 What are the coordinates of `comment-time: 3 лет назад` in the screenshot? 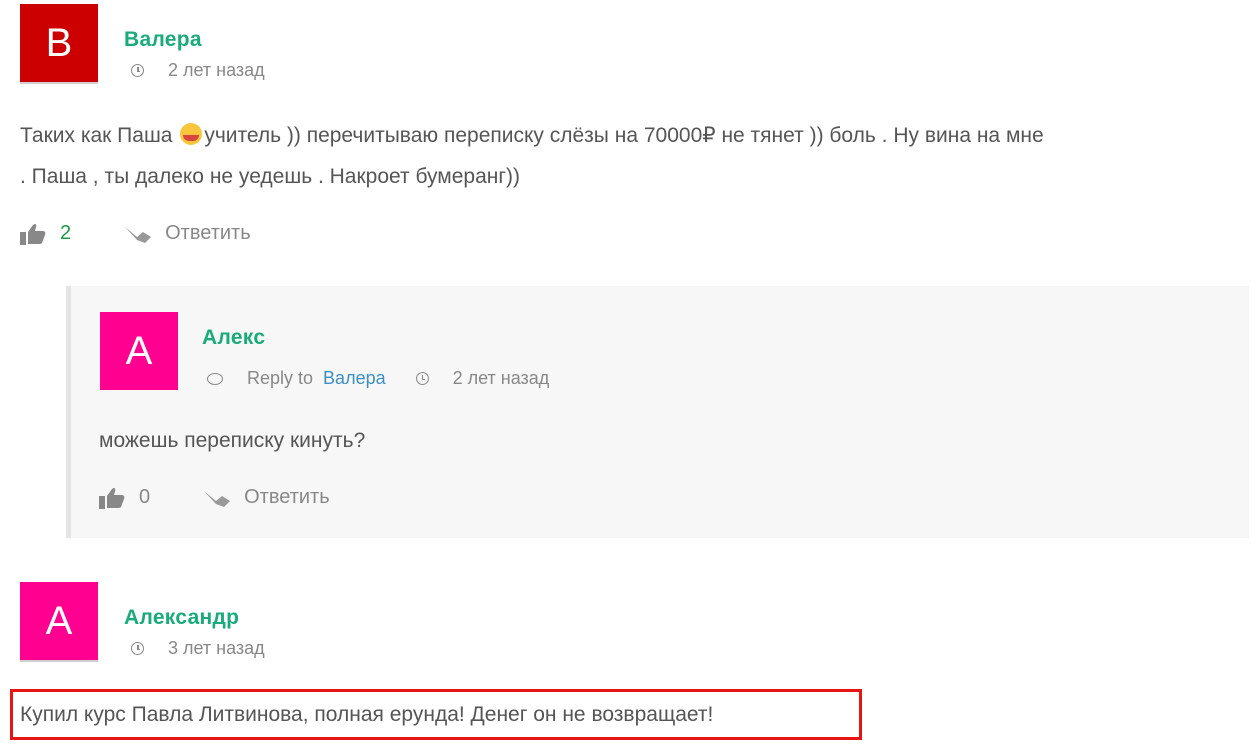 It's located at (216, 648).